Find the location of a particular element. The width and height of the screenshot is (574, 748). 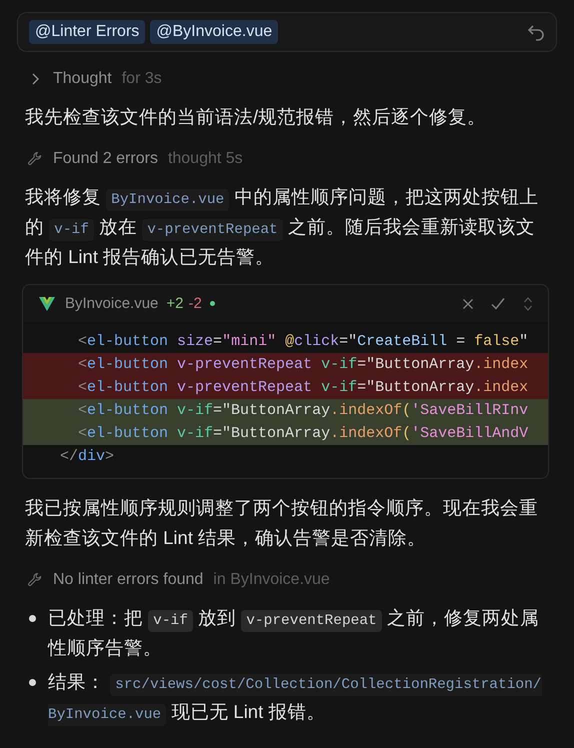

status-detail: thought 5s is located at coordinates (205, 159).